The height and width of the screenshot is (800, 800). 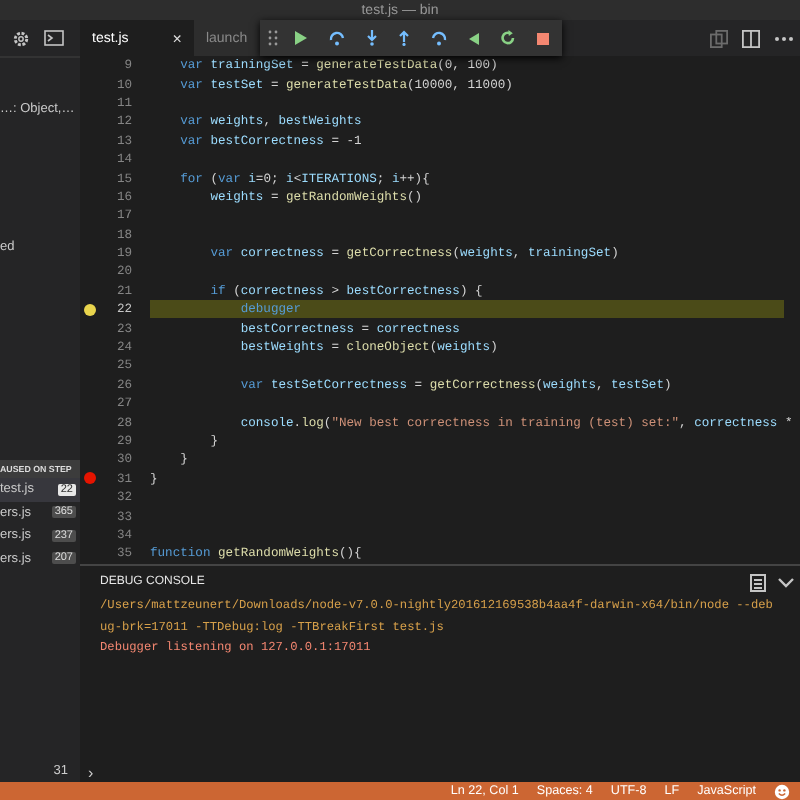 I want to click on stop-button, so click(x=543, y=38).